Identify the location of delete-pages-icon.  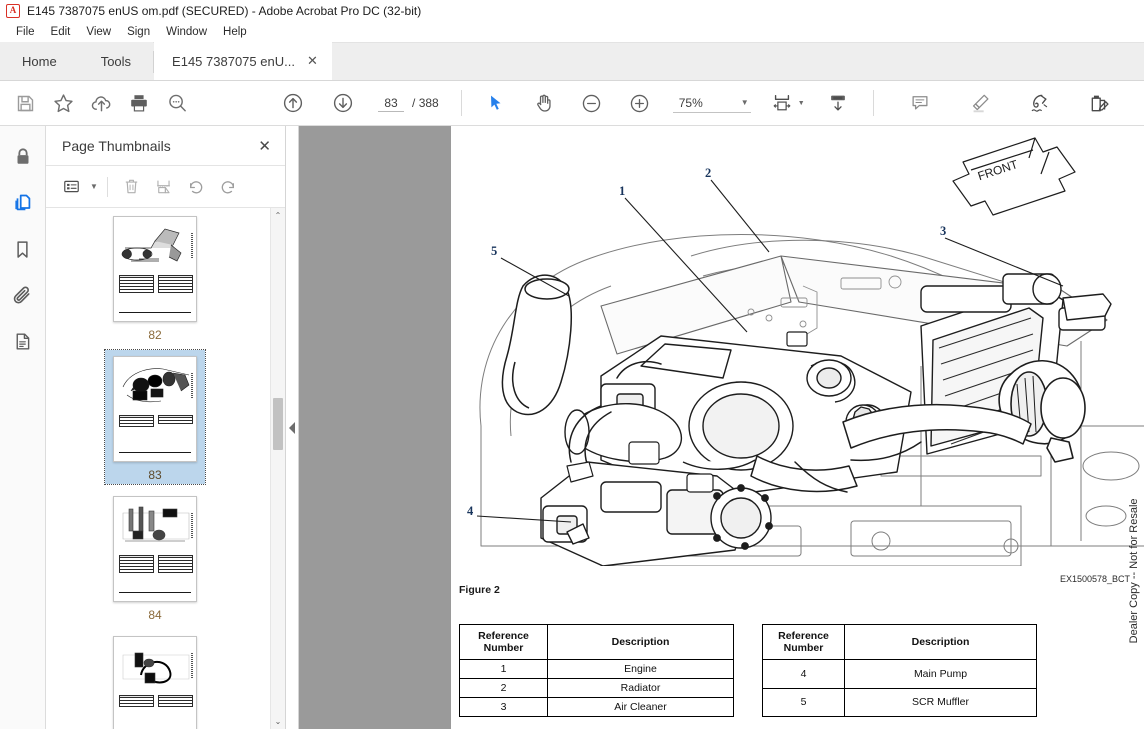
(132, 187).